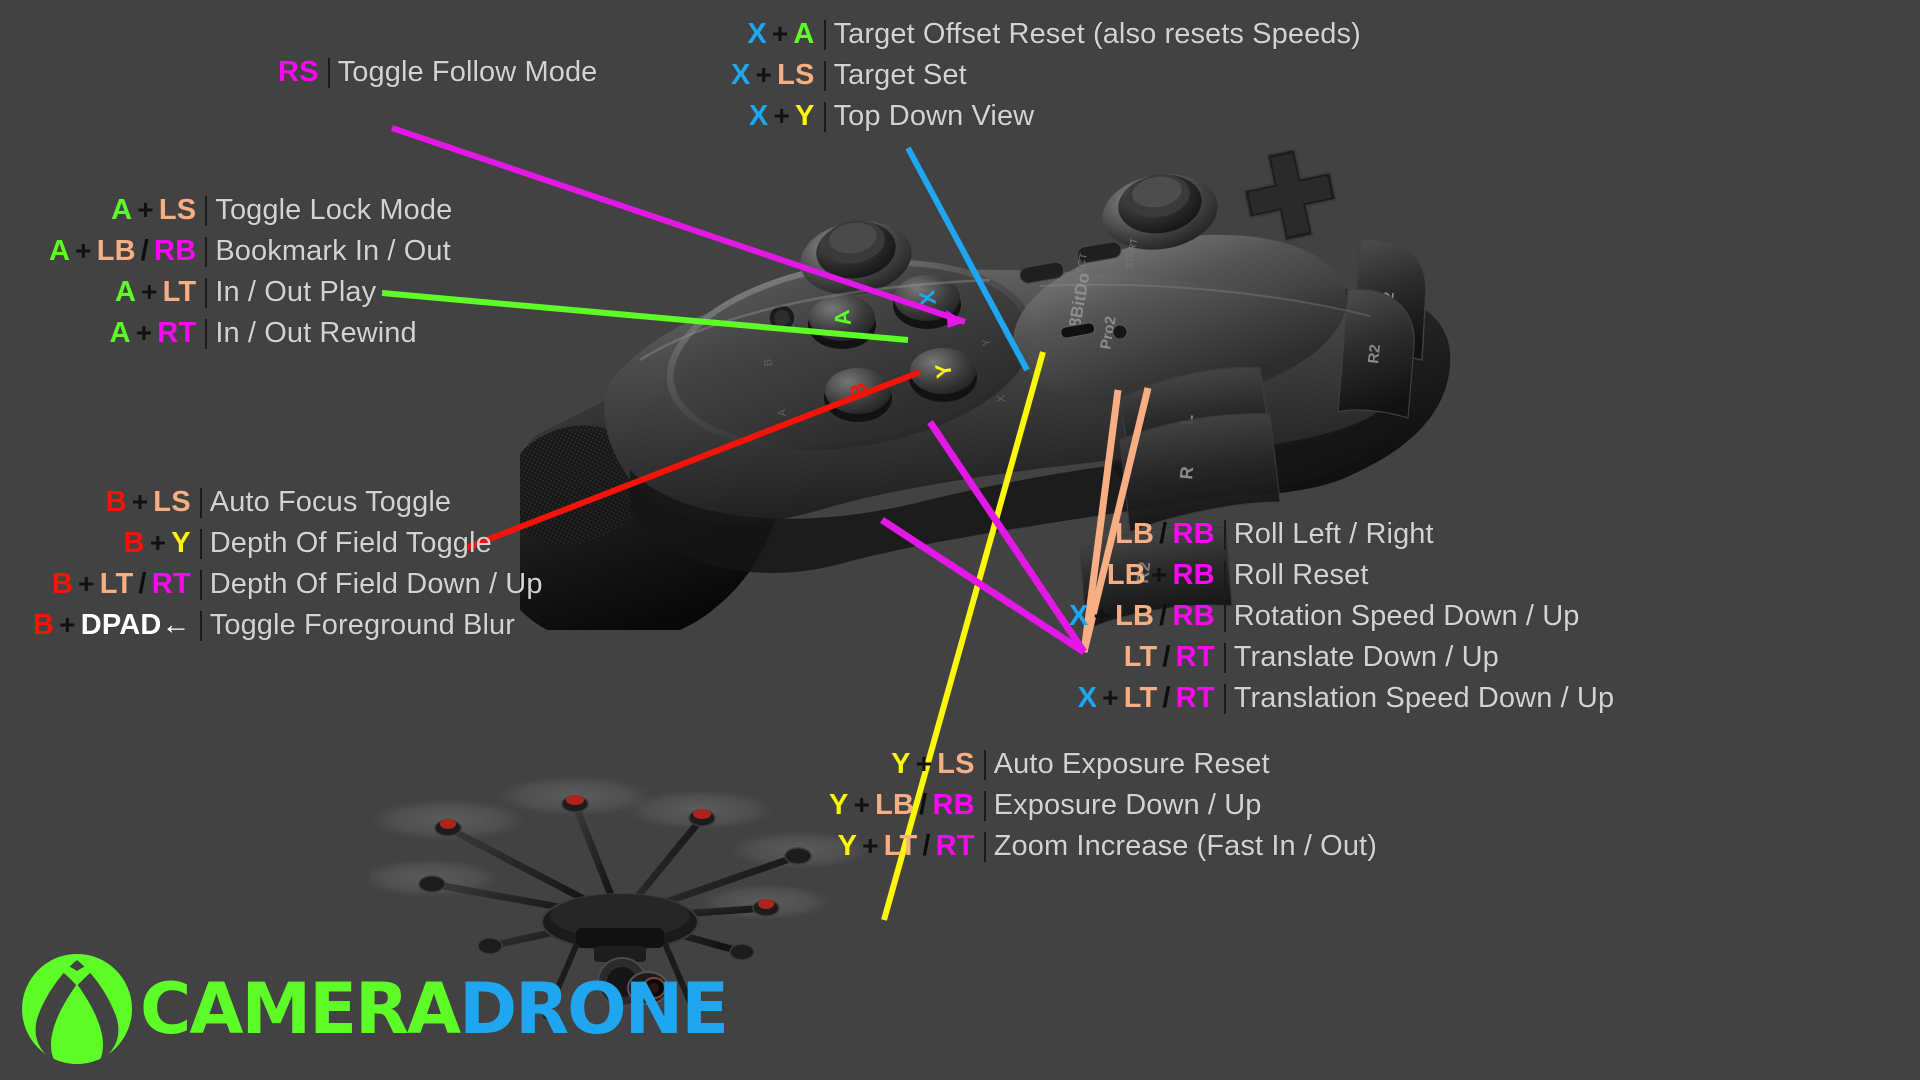  I want to click on button-combo: LB + RB, so click(1142, 575).